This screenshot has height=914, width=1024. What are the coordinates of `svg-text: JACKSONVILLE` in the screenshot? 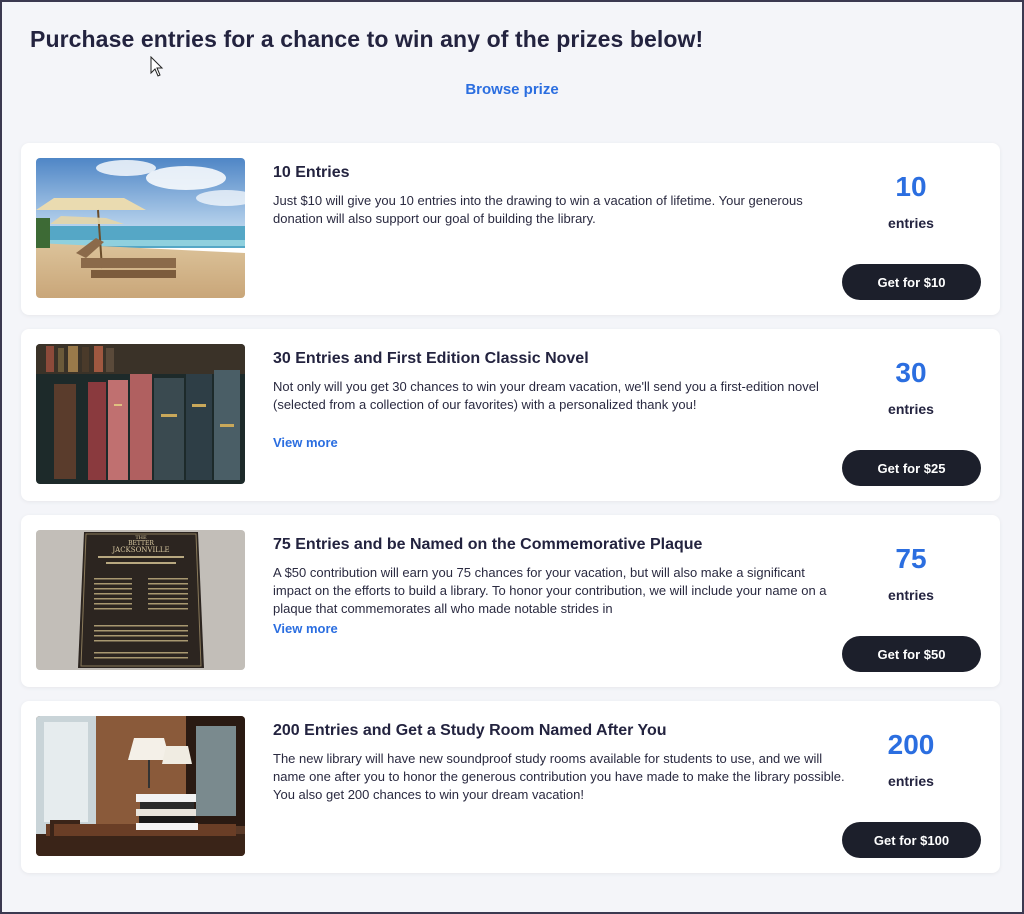 It's located at (140, 550).